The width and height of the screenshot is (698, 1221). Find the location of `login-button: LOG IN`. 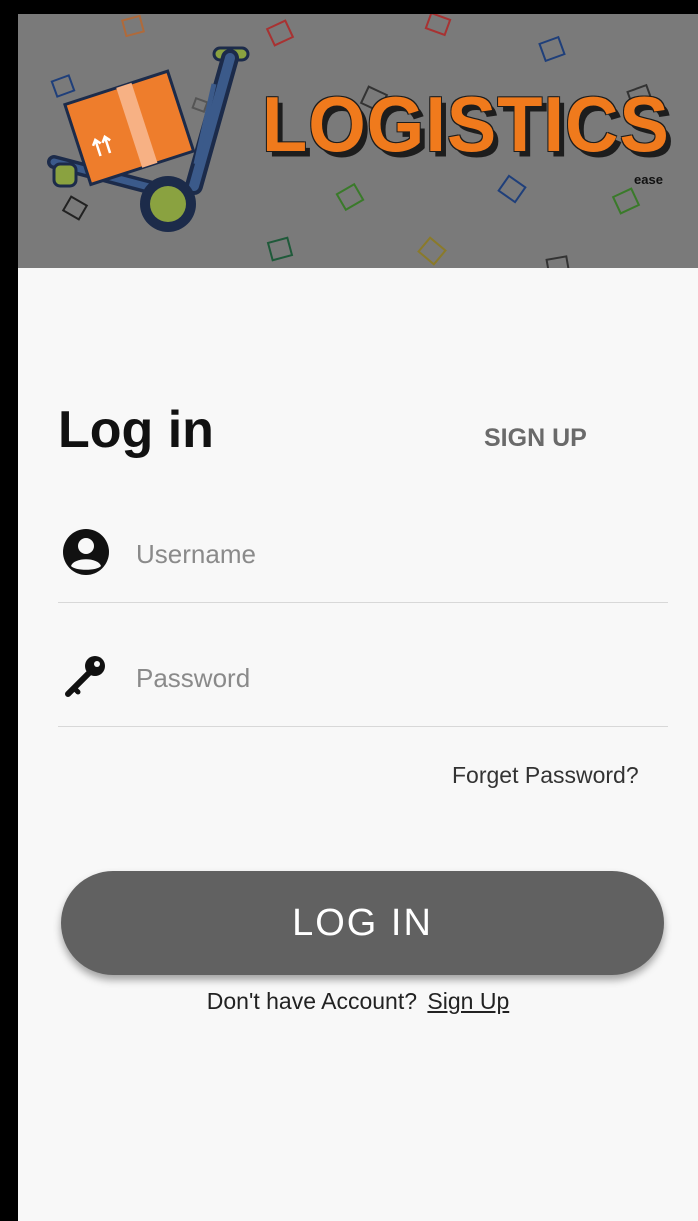

login-button: LOG IN is located at coordinates (362, 923).